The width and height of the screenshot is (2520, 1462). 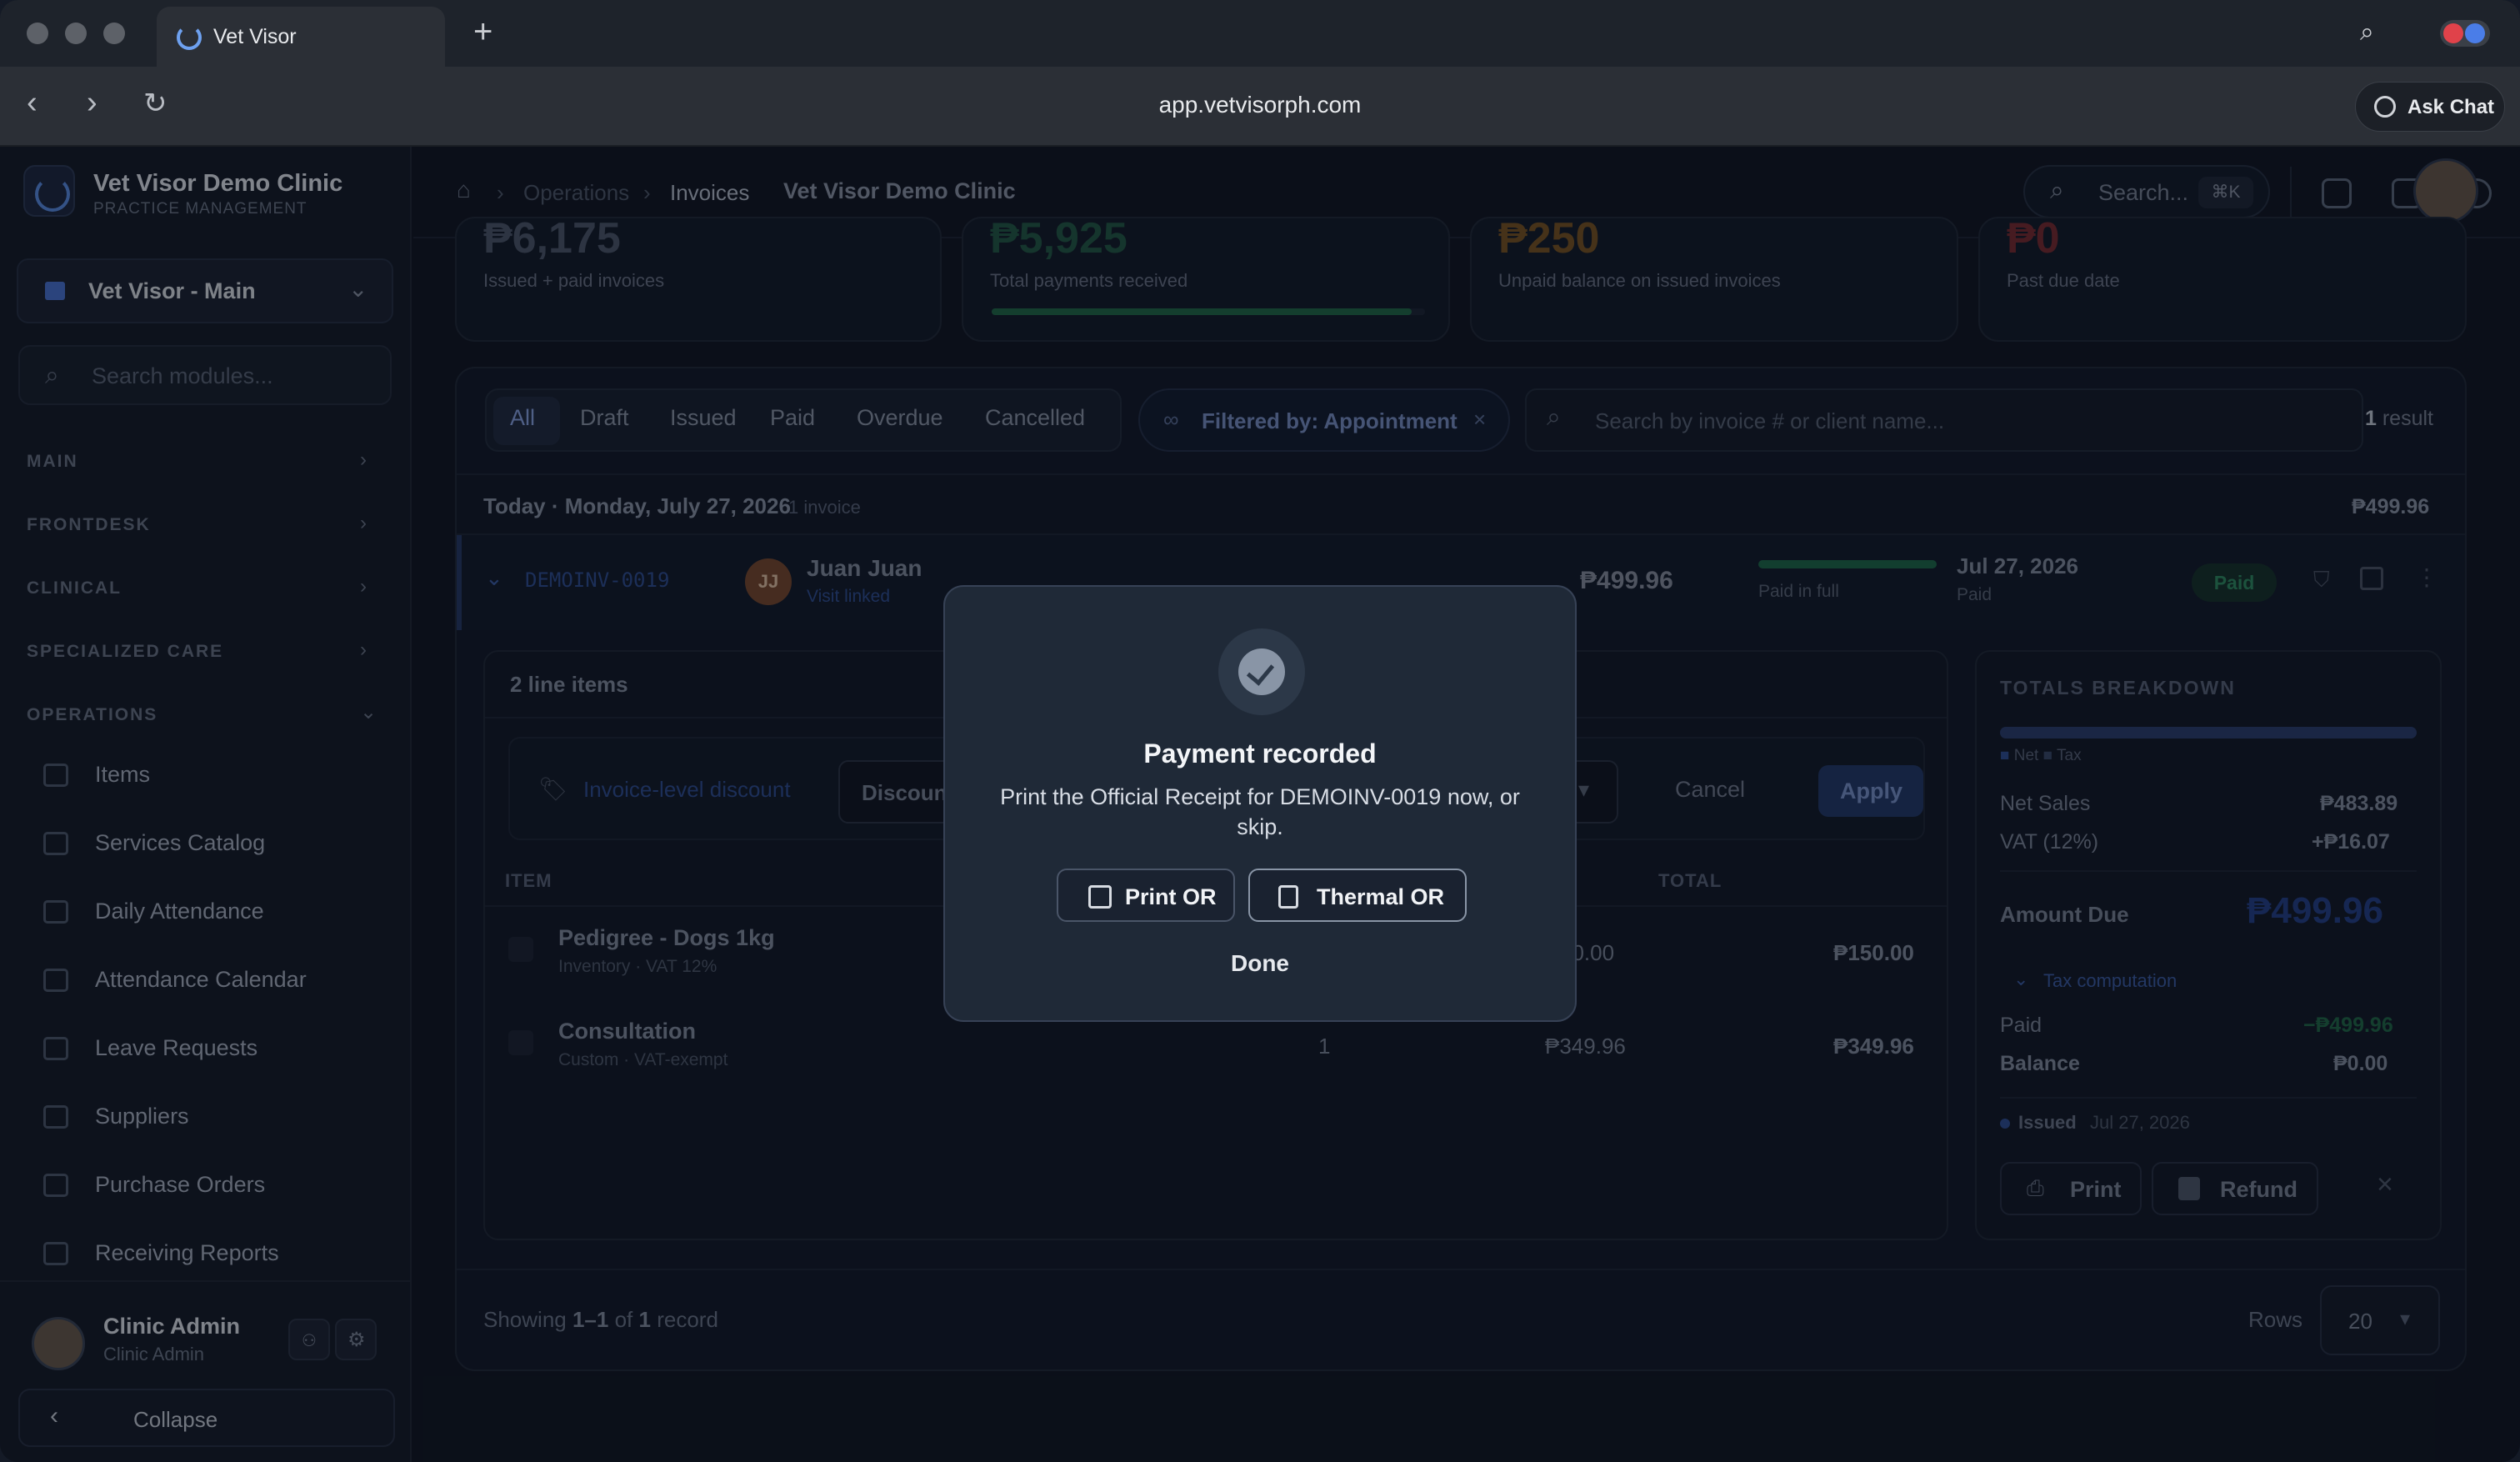 What do you see at coordinates (2367, 33) in the screenshot?
I see `browser-search-icon: ⌕` at bounding box center [2367, 33].